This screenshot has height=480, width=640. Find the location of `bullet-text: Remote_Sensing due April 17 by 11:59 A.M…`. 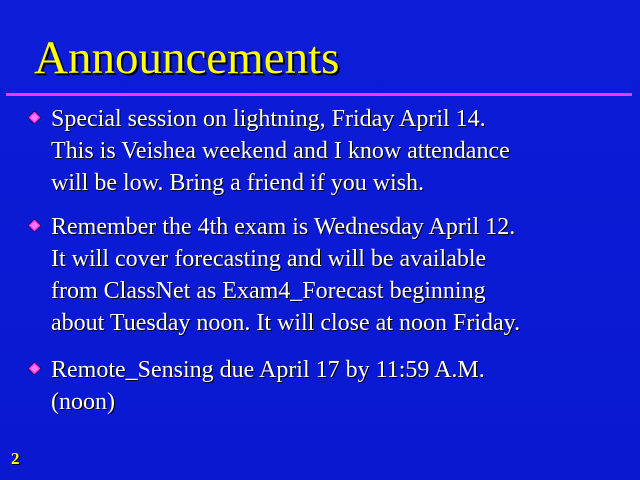

bullet-text: Remote_Sensing due April 17 by 11:59 A.M… is located at coordinates (268, 386).